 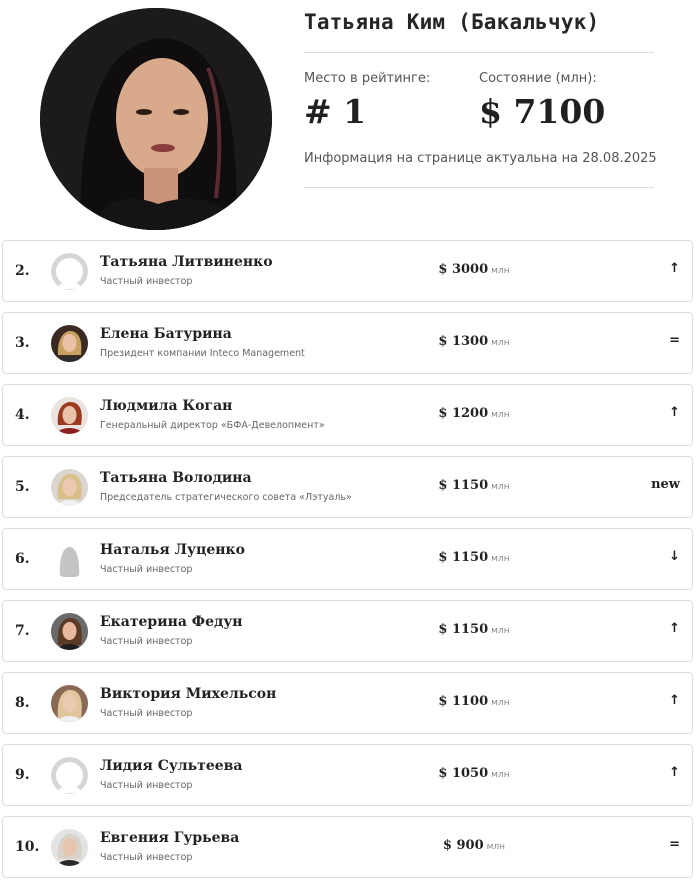 What do you see at coordinates (166, 406) in the screenshot?
I see `person-name: Людмила Коган` at bounding box center [166, 406].